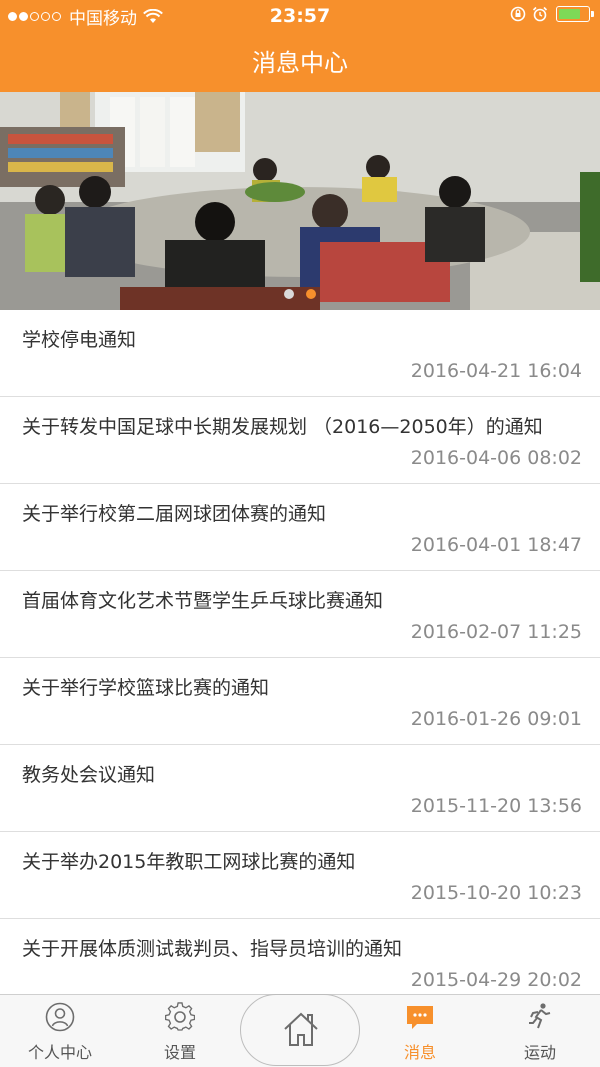 This screenshot has height=1067, width=600. Describe the element at coordinates (300, 294) in the screenshot. I see `banner-pager` at that location.